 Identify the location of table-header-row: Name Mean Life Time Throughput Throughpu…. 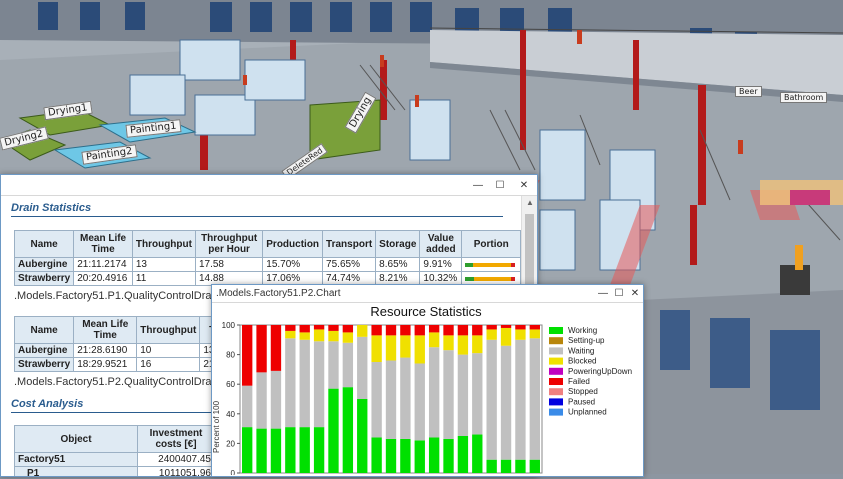
(267, 244).